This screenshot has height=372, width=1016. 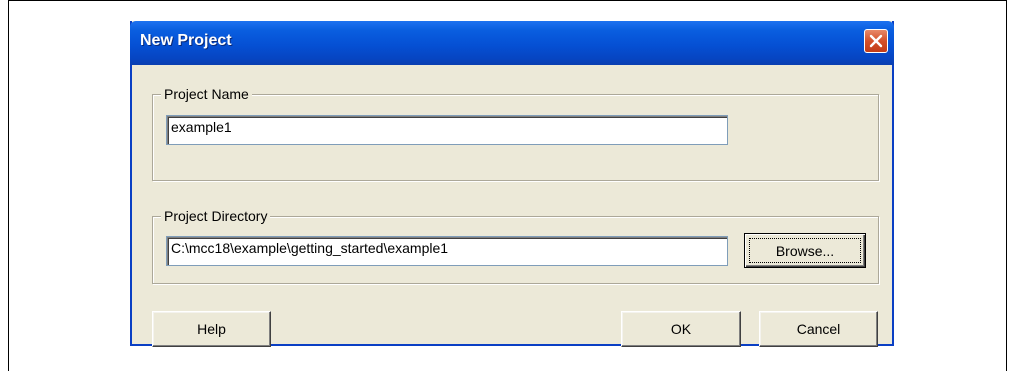 I want to click on window-title: New Project, so click(x=186, y=40).